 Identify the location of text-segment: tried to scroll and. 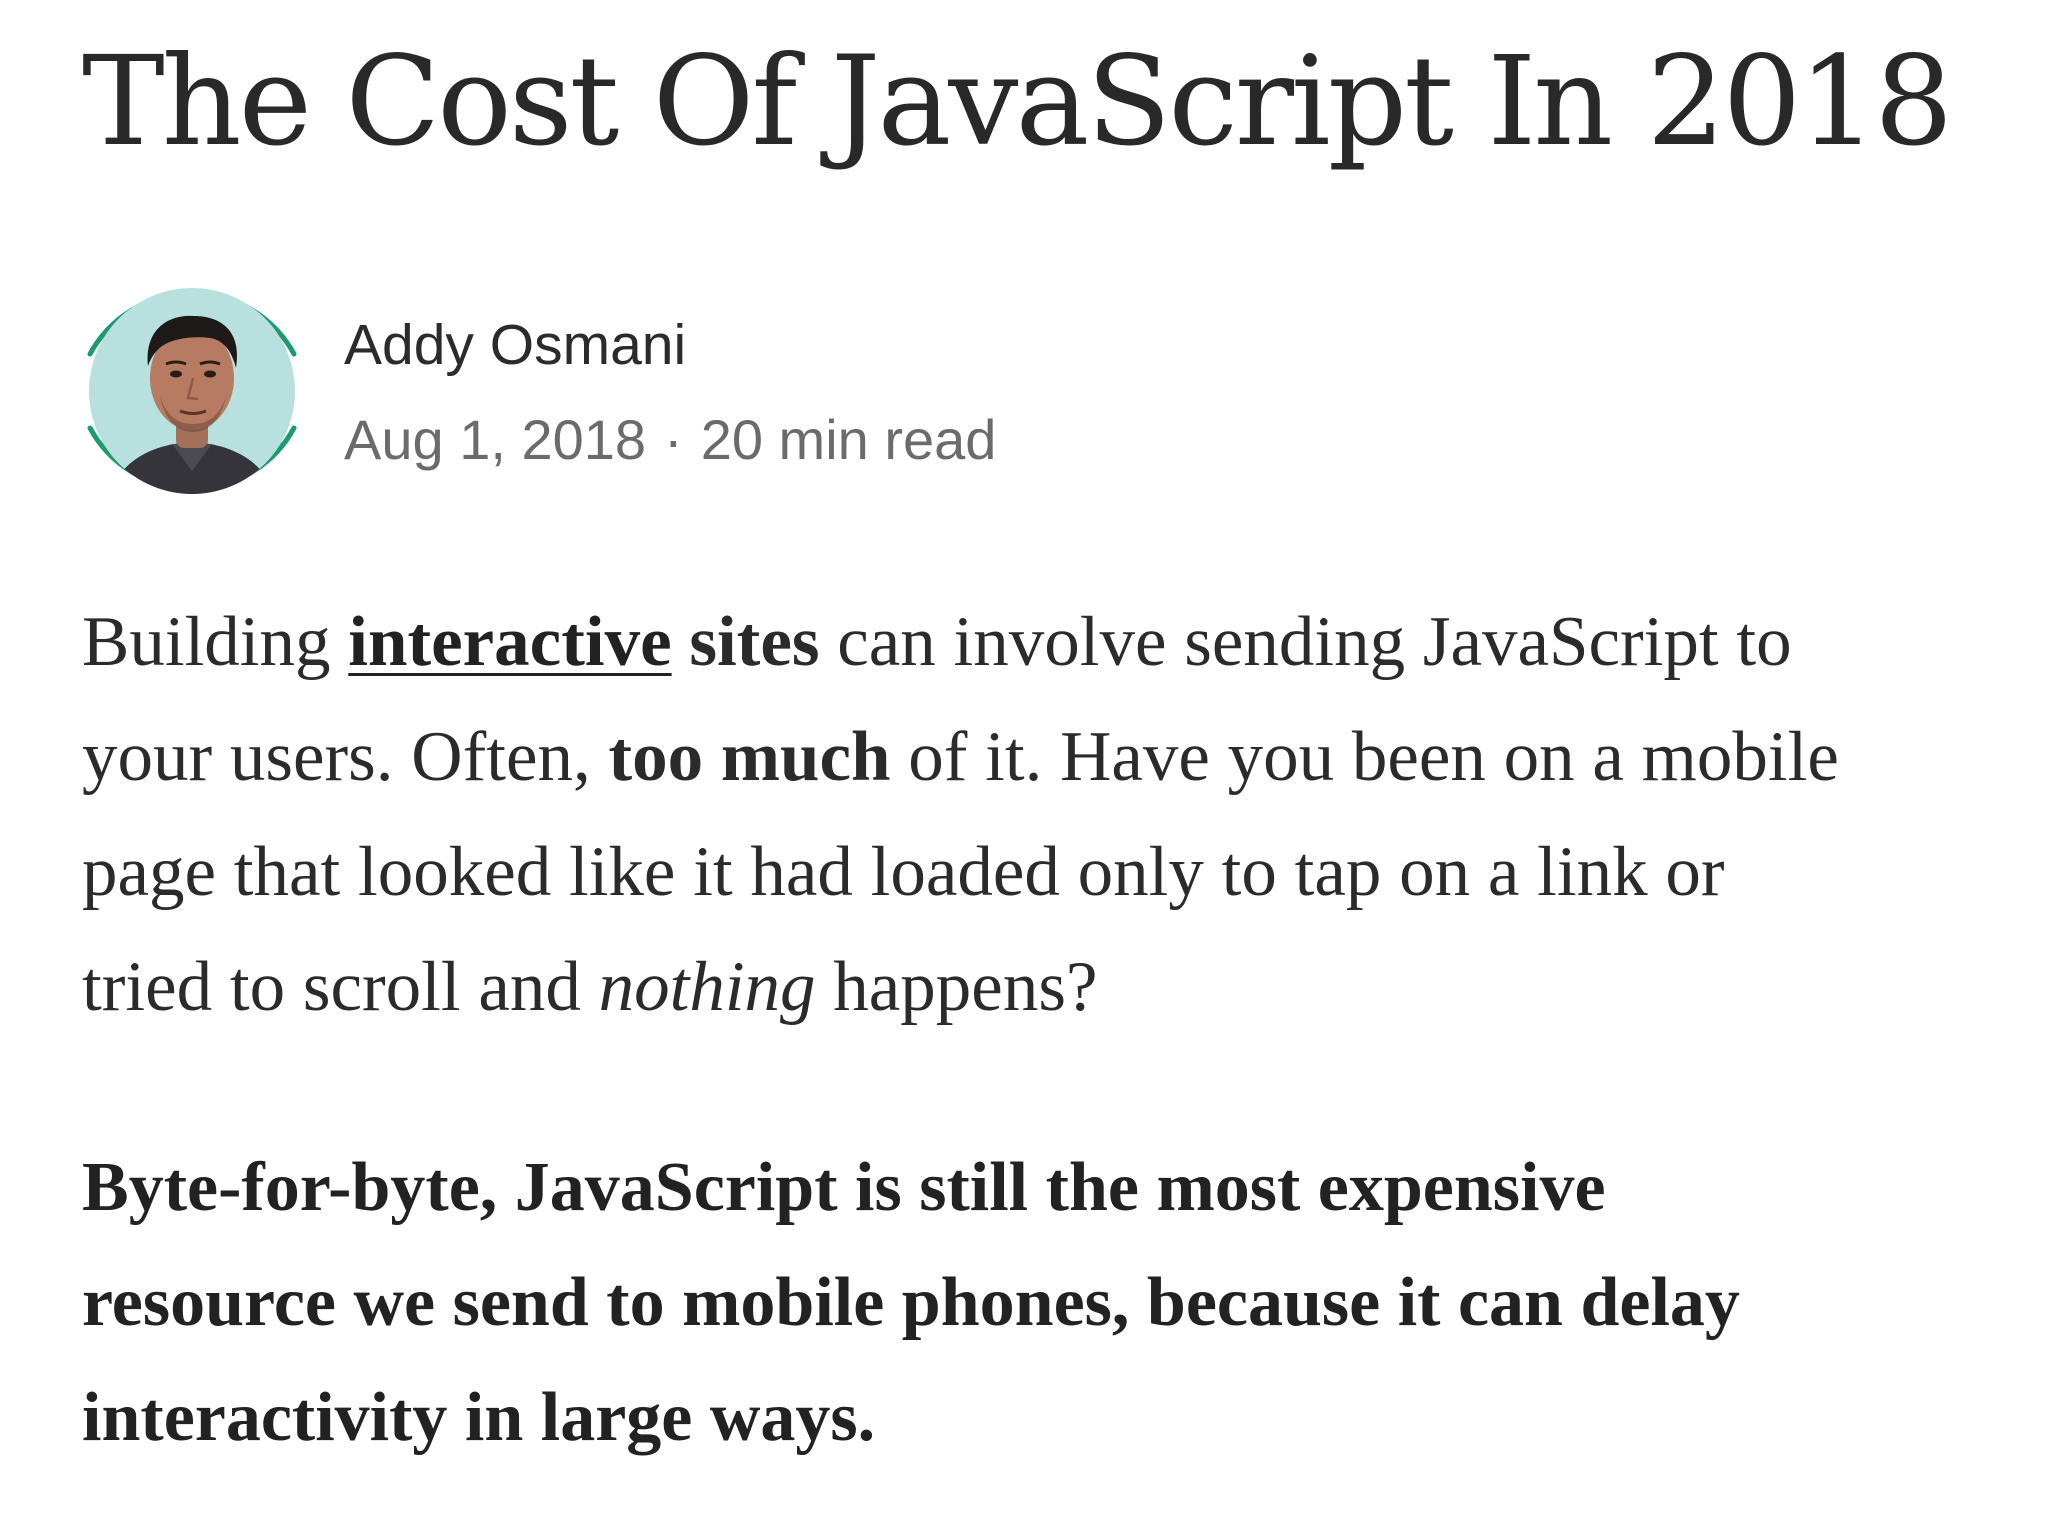
(340, 987).